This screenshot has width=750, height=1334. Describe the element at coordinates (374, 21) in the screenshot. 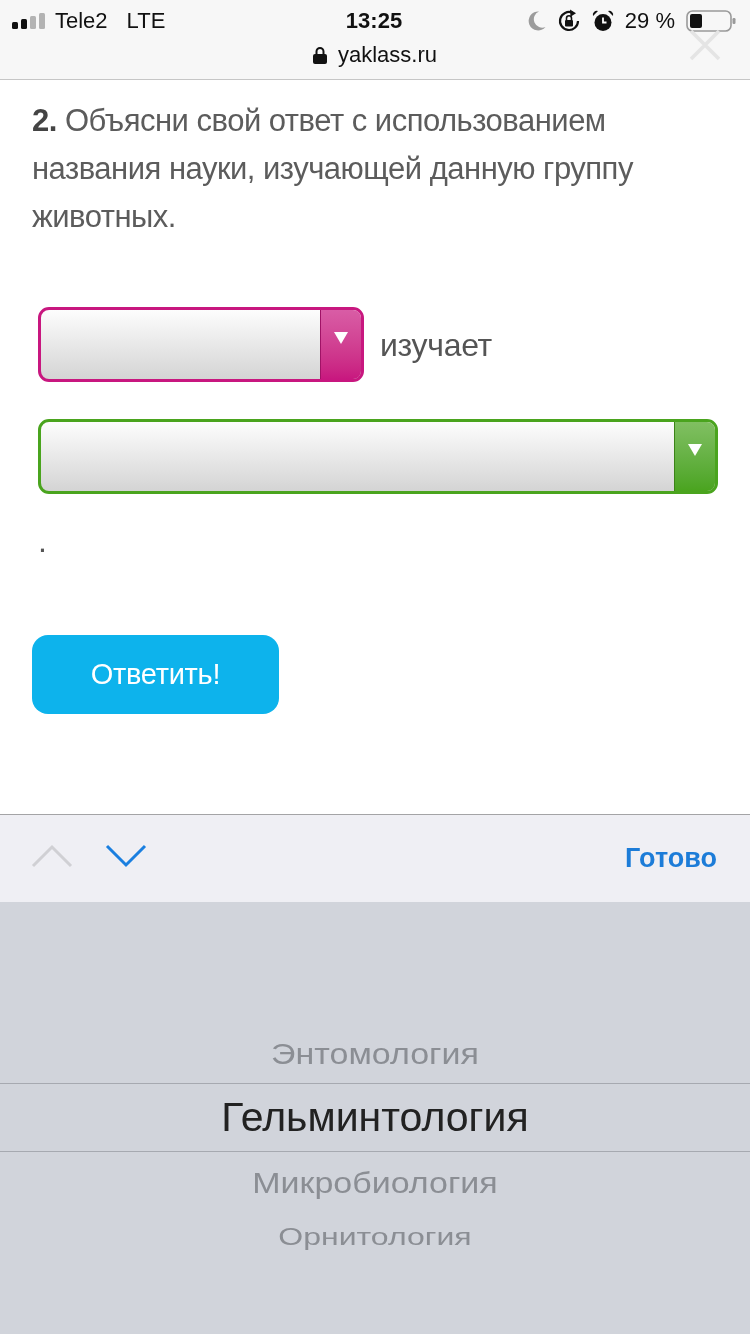

I see `clock-time: 13:25` at that location.